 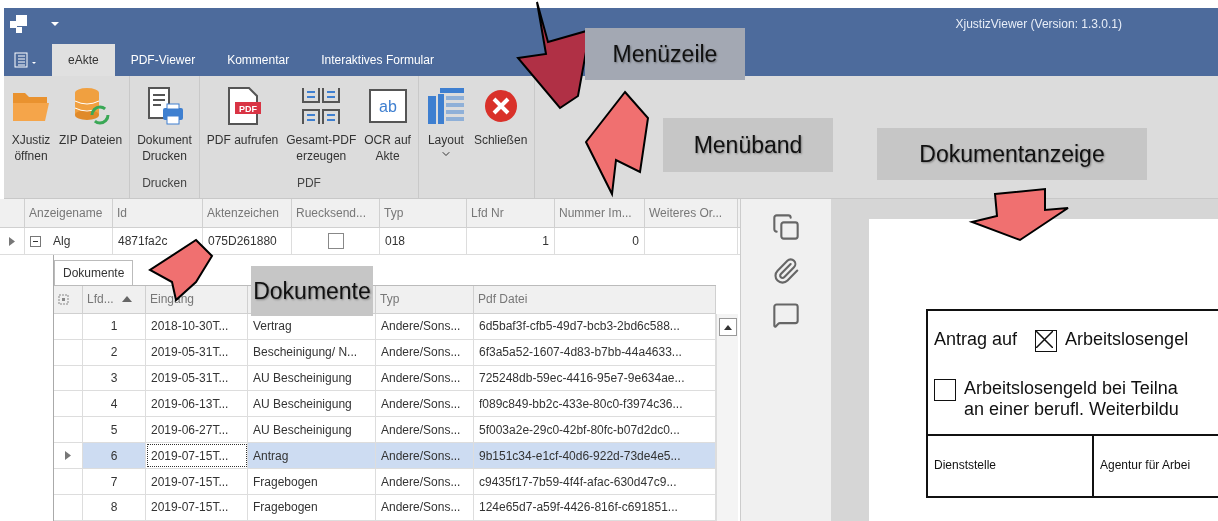 I want to click on merge-pages-icon, so click(x=321, y=106).